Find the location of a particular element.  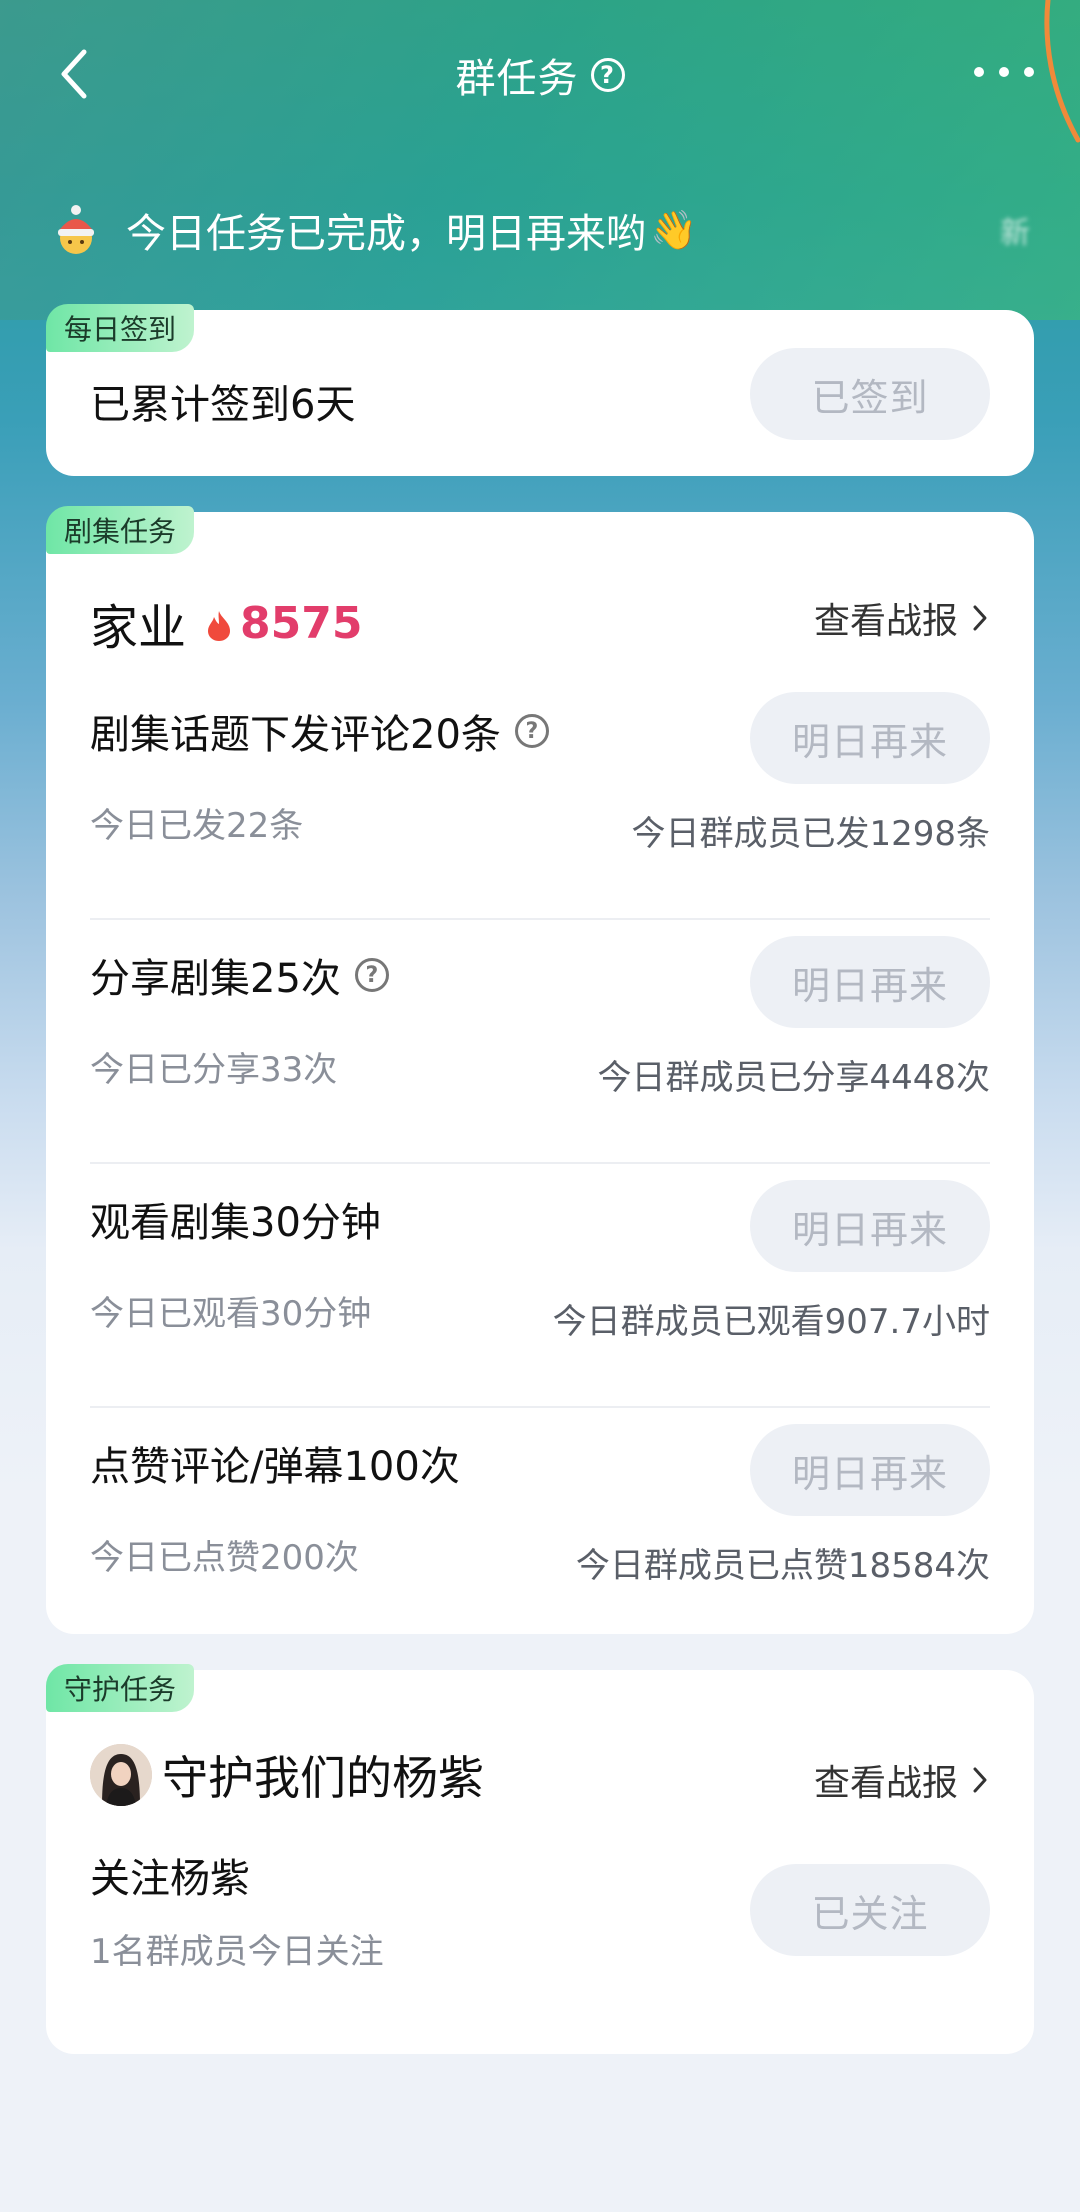

avatar is located at coordinates (121, 1775).